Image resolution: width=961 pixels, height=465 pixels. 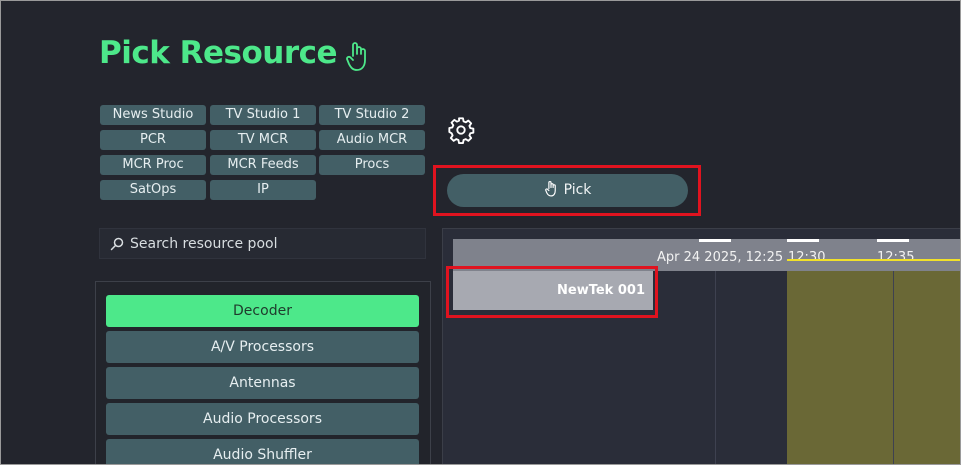 What do you see at coordinates (262, 347) in the screenshot?
I see `category-av-processors: A/V Processors` at bounding box center [262, 347].